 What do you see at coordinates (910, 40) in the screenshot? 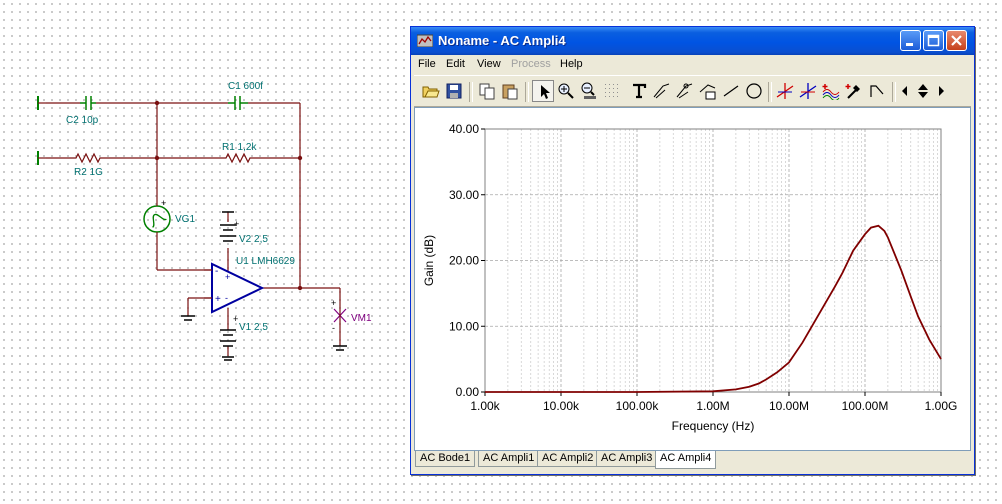
I see `minimize-button` at bounding box center [910, 40].